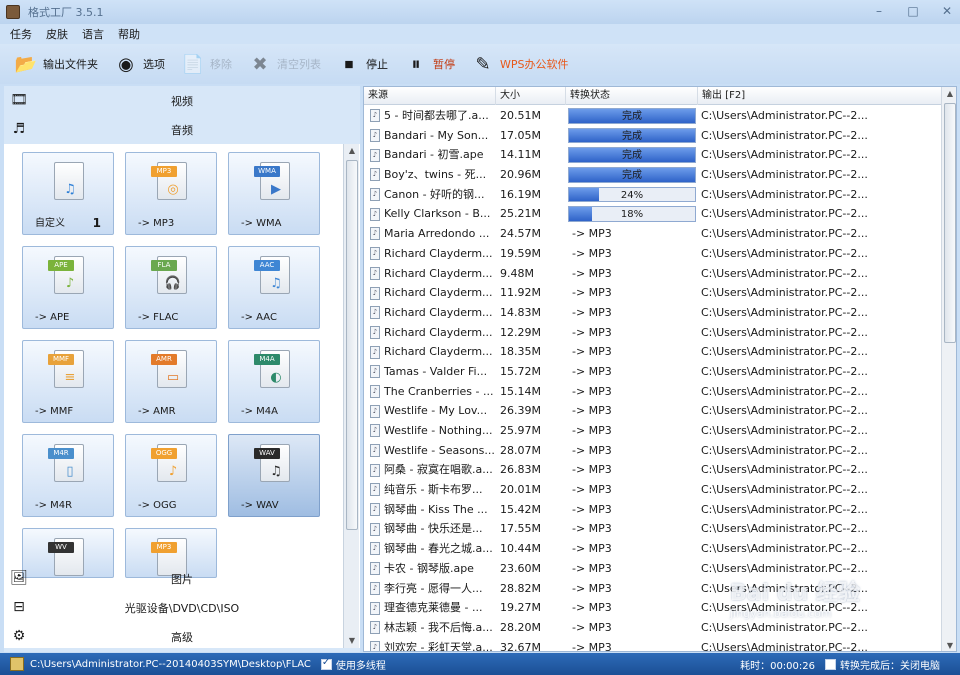 The height and width of the screenshot is (675, 960). I want to click on table-header: 来源 大小 转换状态 输出 [F2], so click(660, 96).